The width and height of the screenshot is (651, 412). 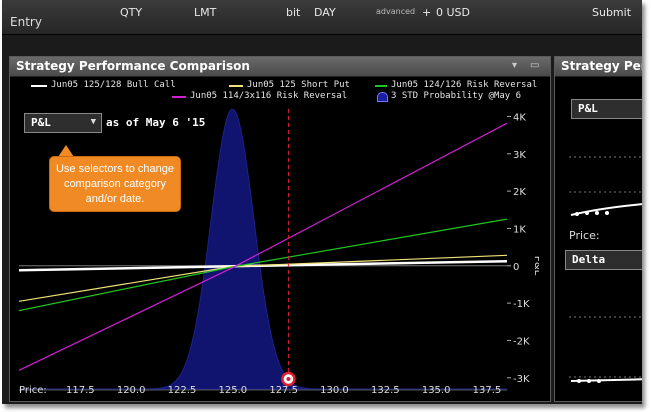 I want to click on y-tick-label: -3K, so click(x=521, y=379).